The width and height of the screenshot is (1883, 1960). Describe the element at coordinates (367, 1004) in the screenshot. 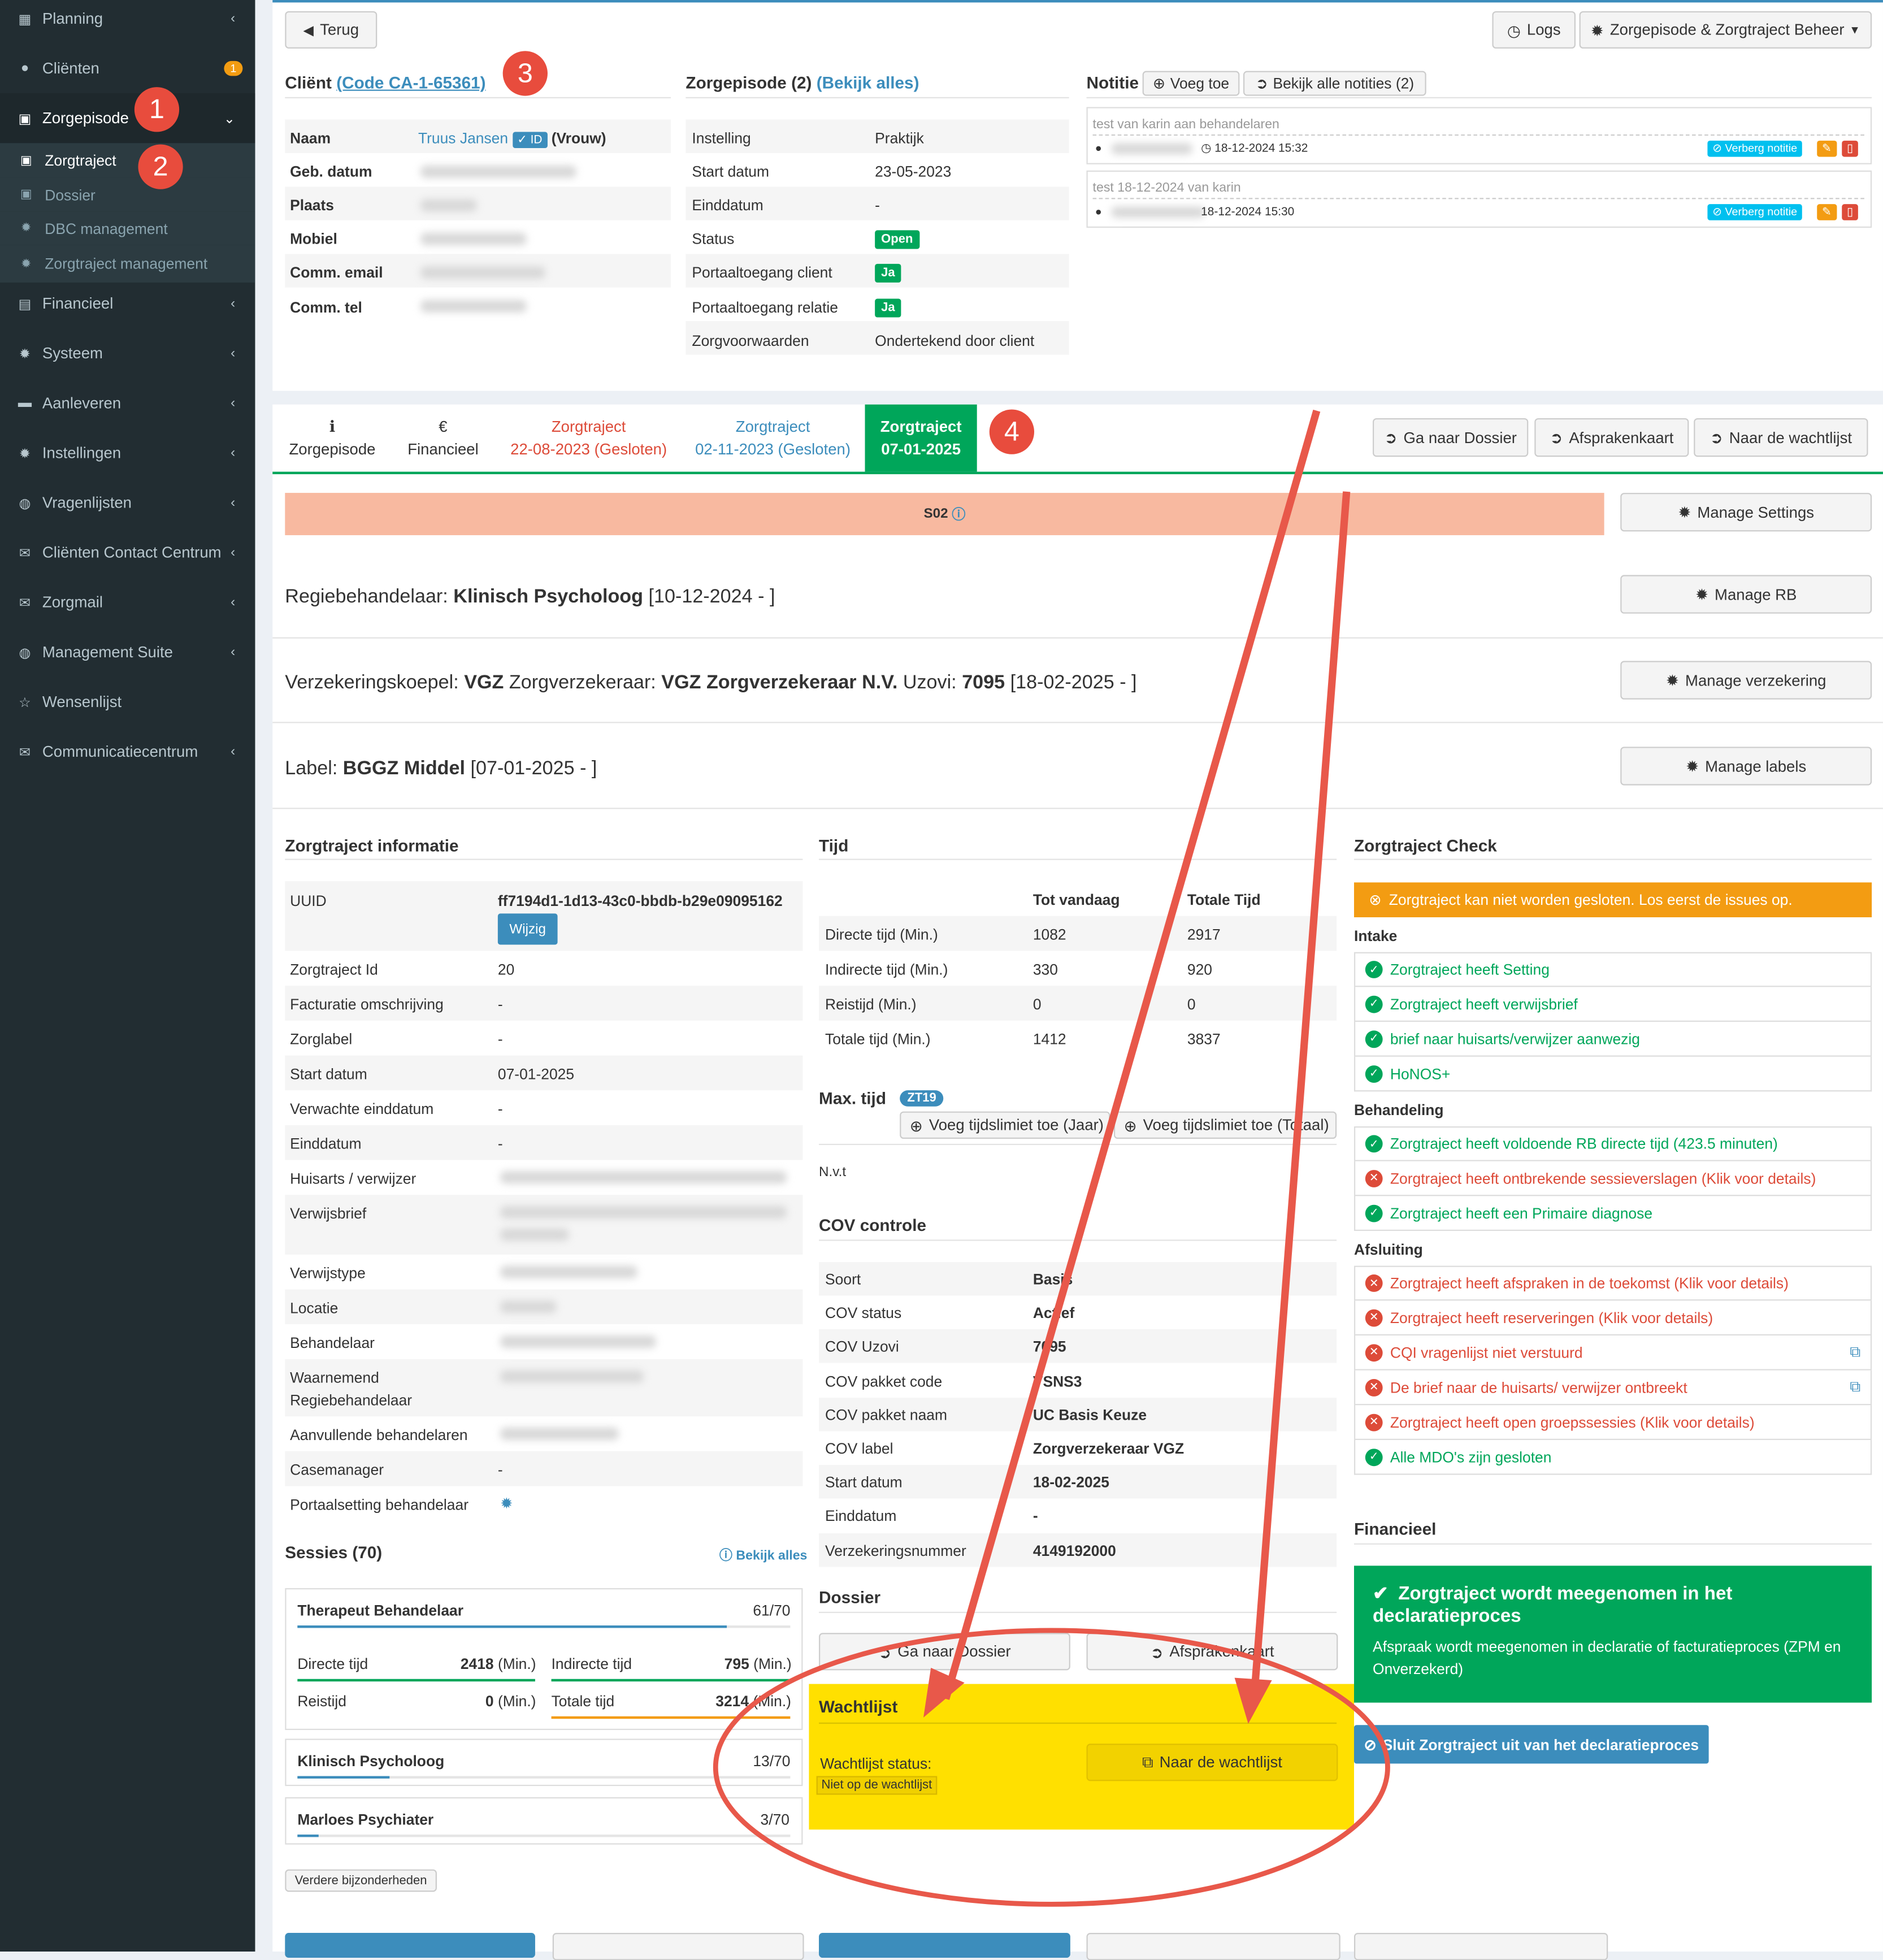

I see `info-label: Facturatie omschrijving` at that location.